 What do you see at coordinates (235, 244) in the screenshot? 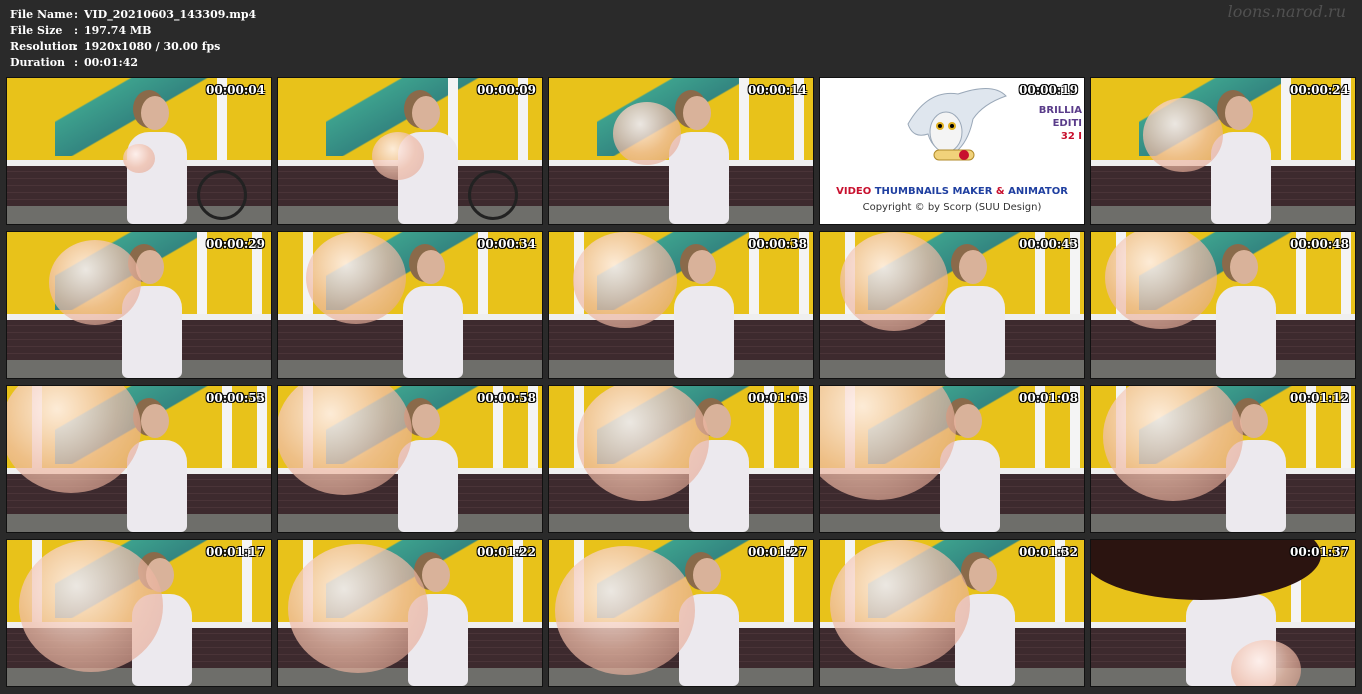
I see `thumbnail-timestamp: 00:00:29` at bounding box center [235, 244].